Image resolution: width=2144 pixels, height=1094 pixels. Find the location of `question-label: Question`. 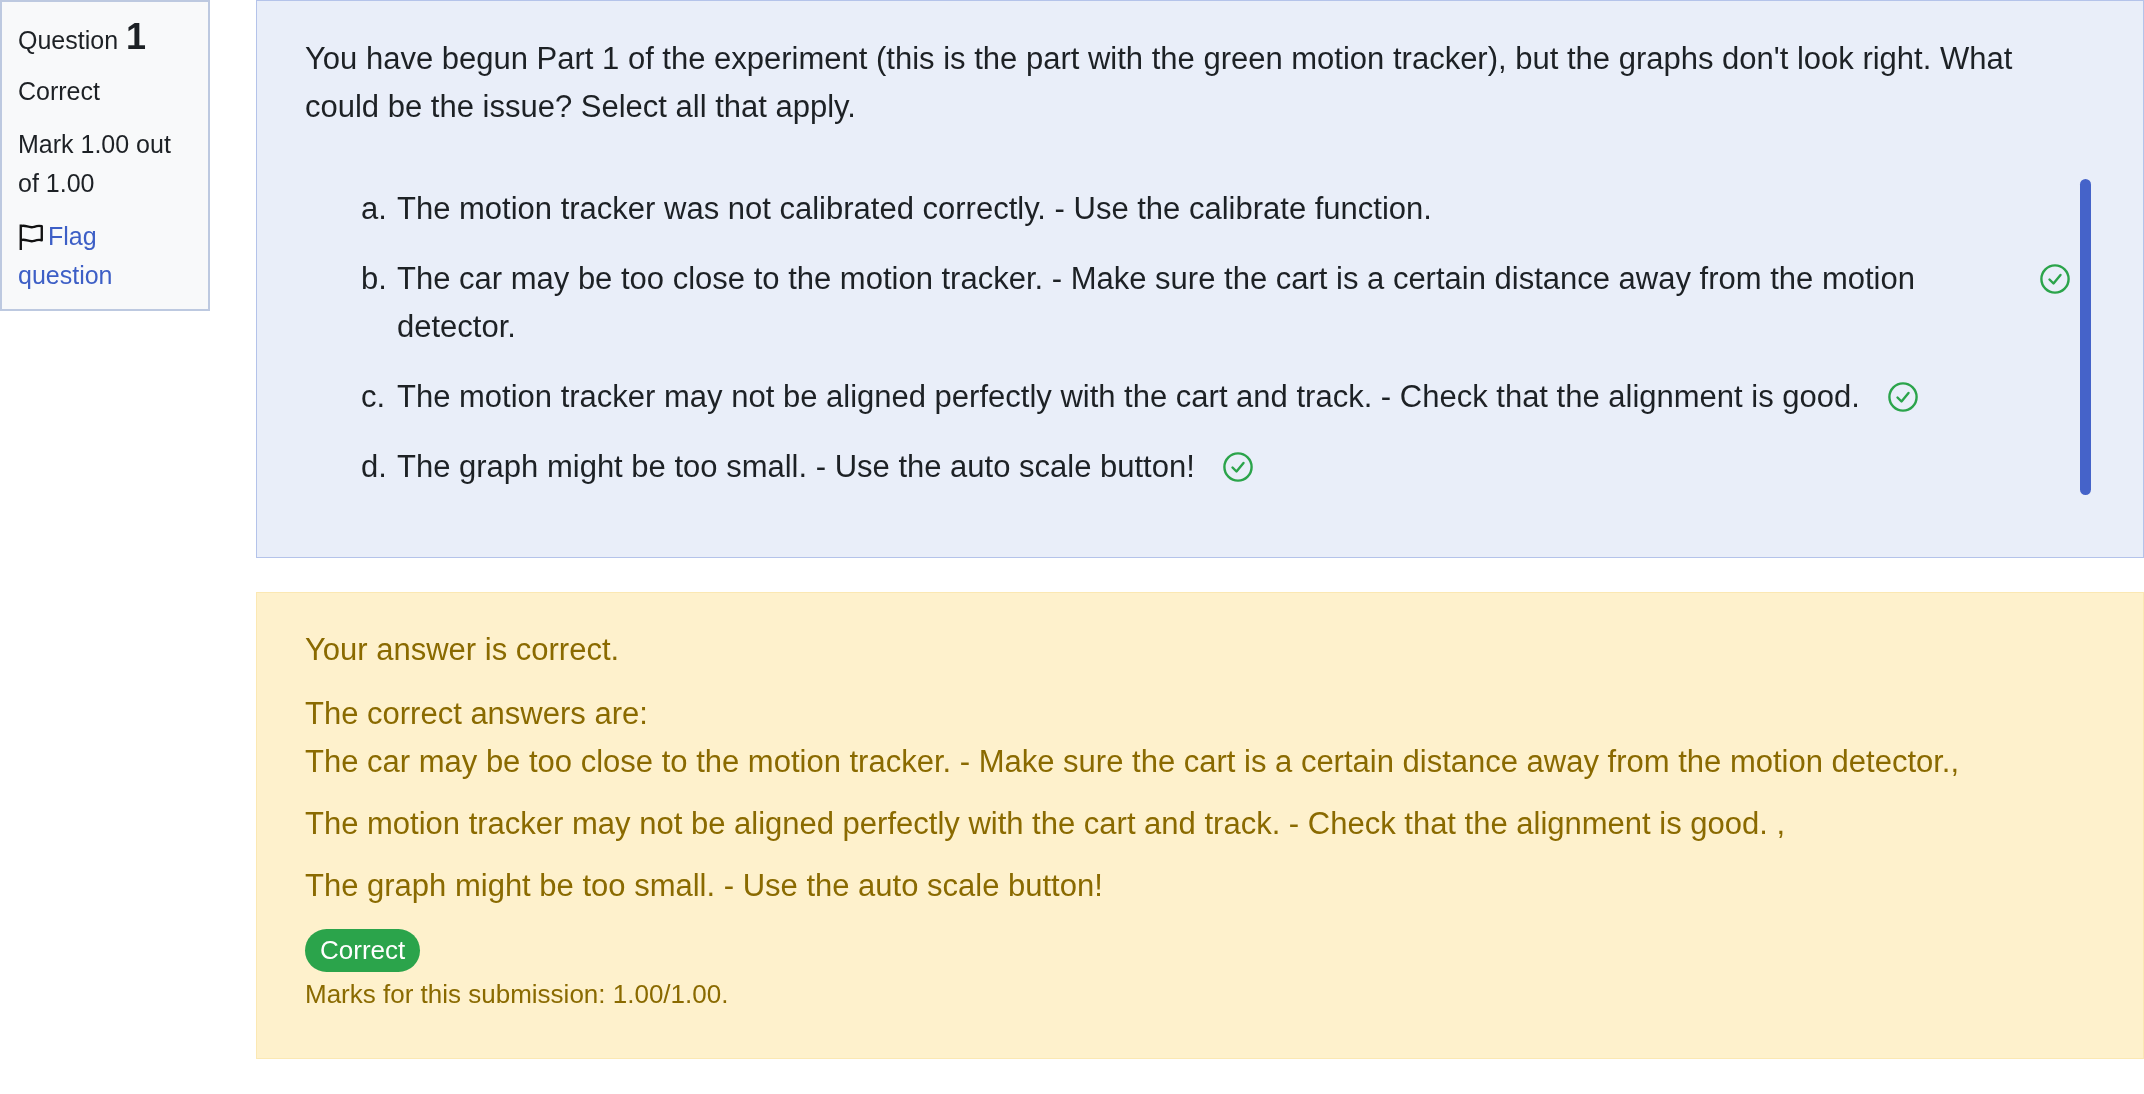

question-label: Question is located at coordinates (68, 40).